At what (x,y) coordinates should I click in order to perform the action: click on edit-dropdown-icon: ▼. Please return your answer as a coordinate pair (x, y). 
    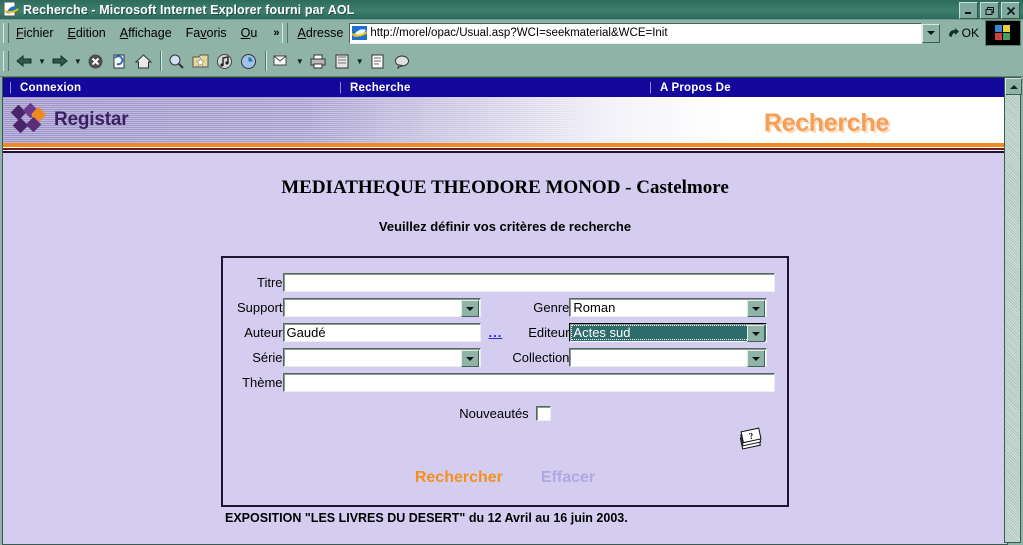
    Looking at the image, I should click on (360, 61).